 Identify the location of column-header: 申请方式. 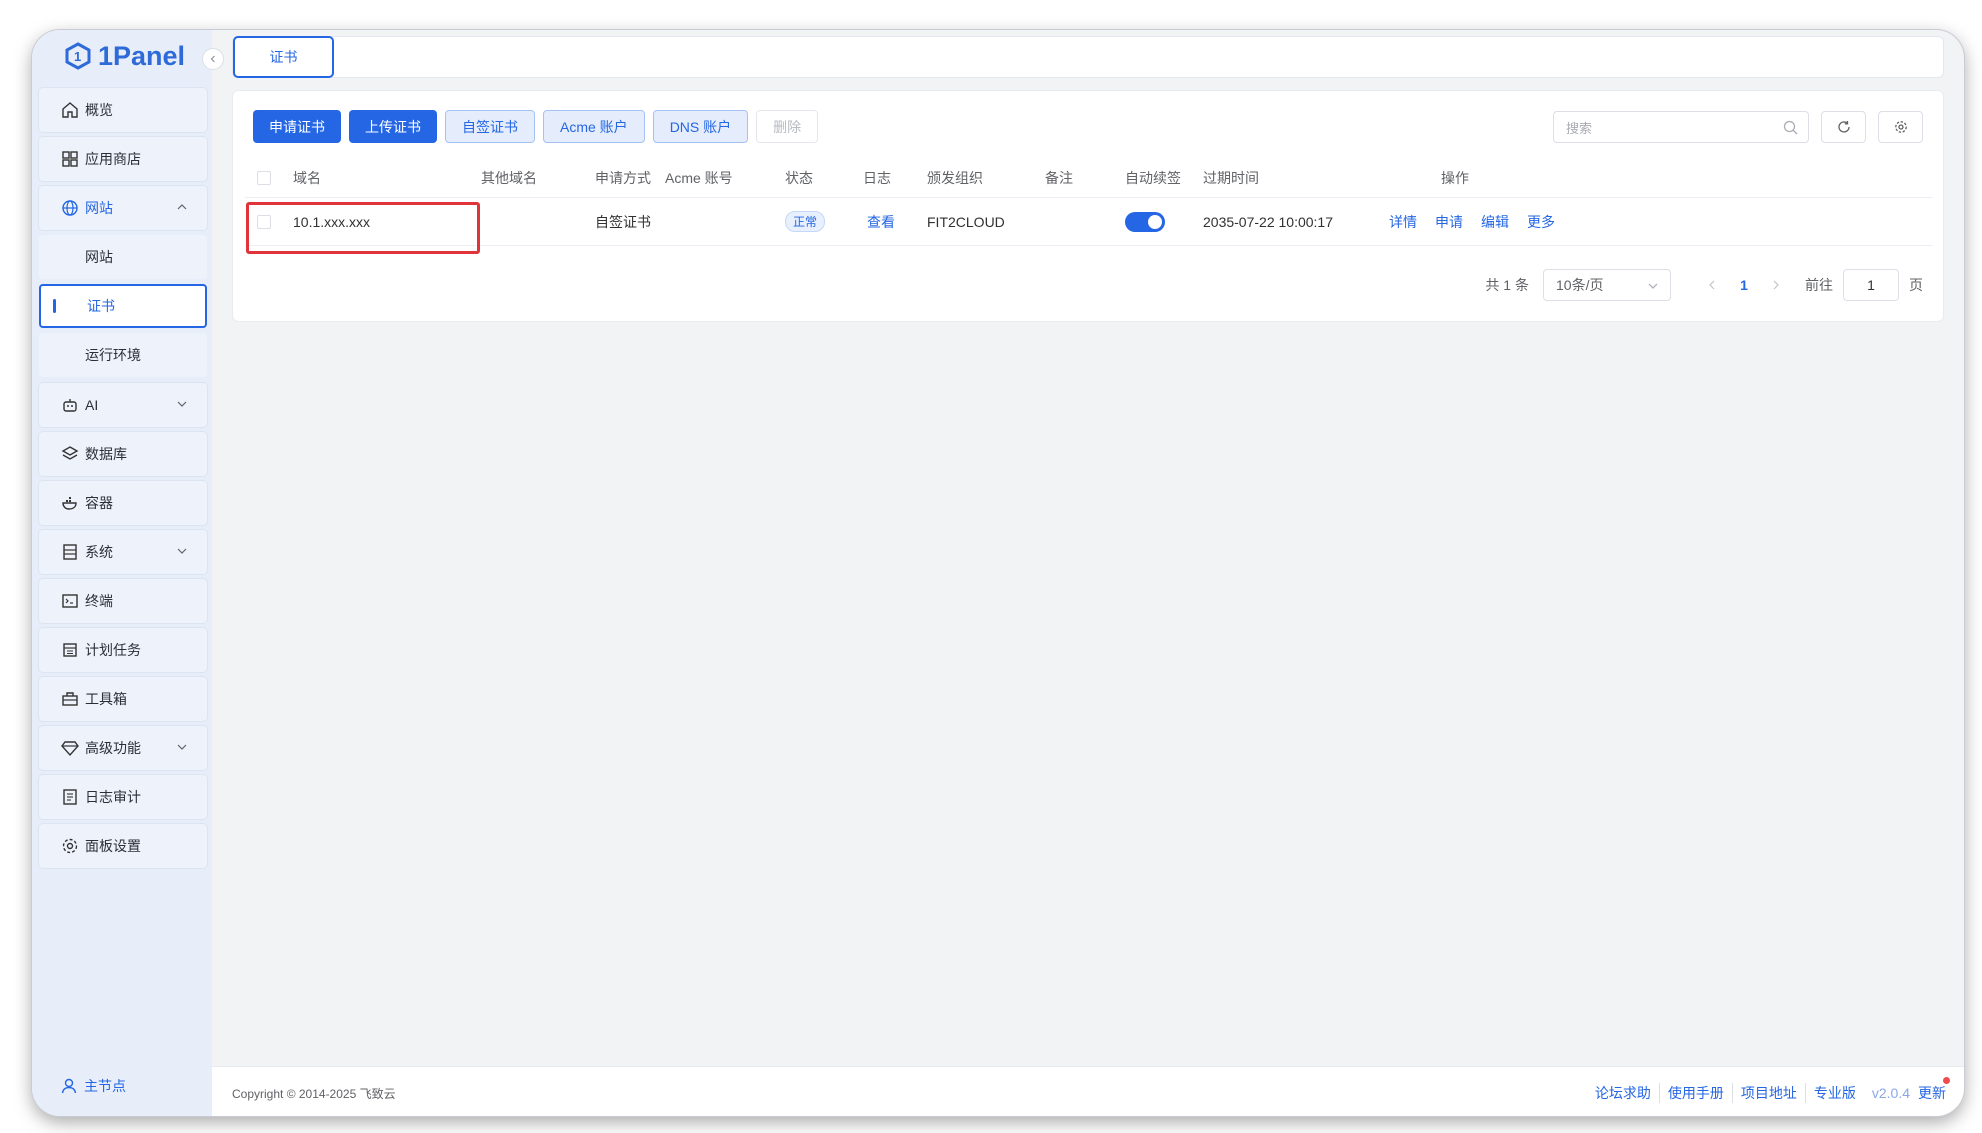
(623, 177).